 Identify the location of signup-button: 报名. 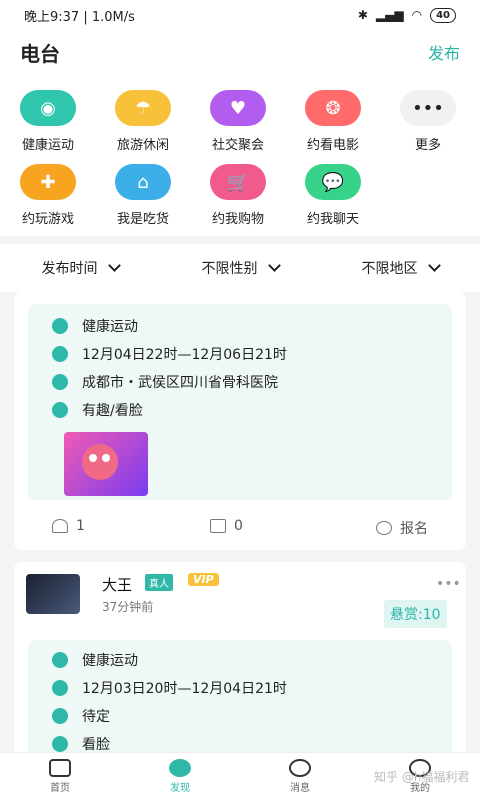
(402, 528).